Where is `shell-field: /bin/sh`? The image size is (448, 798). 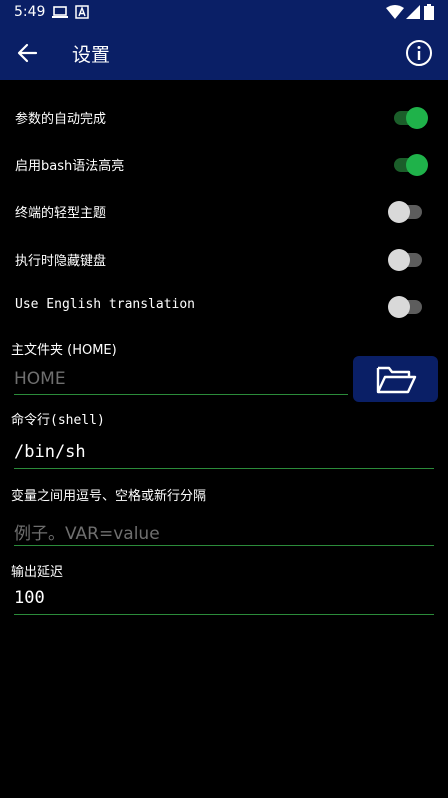 shell-field: /bin/sh is located at coordinates (224, 452).